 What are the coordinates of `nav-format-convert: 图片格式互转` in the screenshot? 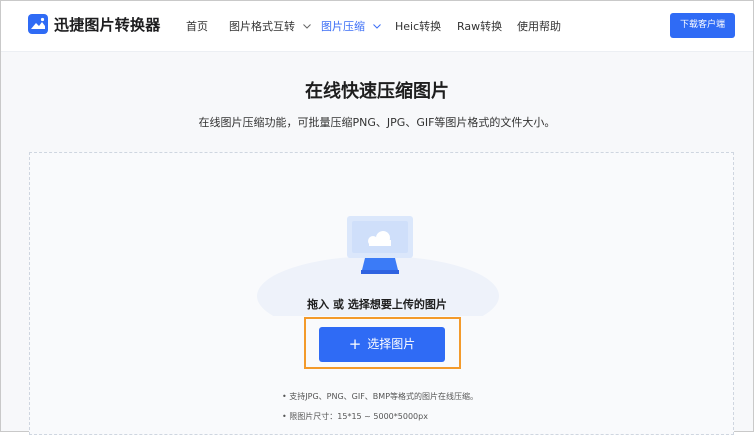 It's located at (270, 26).